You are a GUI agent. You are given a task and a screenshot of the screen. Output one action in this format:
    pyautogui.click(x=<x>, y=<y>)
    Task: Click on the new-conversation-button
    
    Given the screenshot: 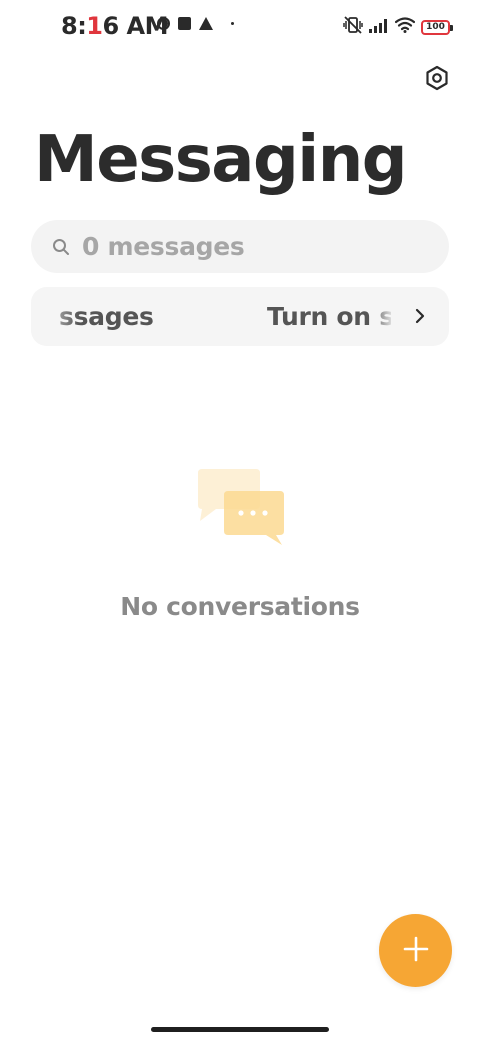 What is the action you would take?
    pyautogui.click(x=415, y=950)
    